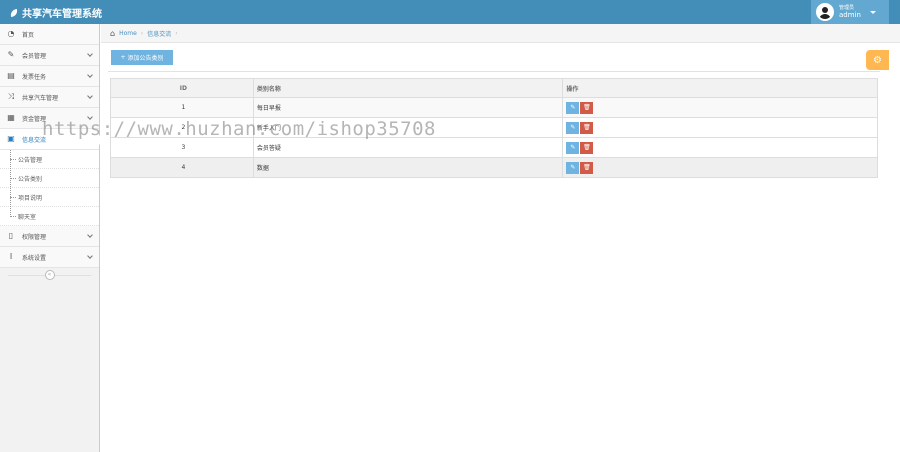 The width and height of the screenshot is (900, 452). What do you see at coordinates (62, 14) in the screenshot?
I see `app-title: 共享汽车管理系统` at bounding box center [62, 14].